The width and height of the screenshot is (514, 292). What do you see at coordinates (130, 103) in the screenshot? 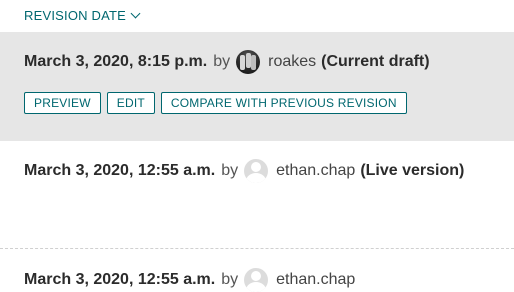
I see `edit-button: EDIT` at bounding box center [130, 103].